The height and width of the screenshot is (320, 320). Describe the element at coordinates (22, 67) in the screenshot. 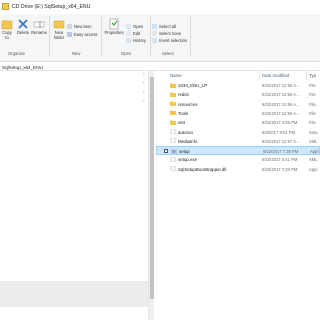

I see `address-path: SqlSetup_x64_ENU` at that location.